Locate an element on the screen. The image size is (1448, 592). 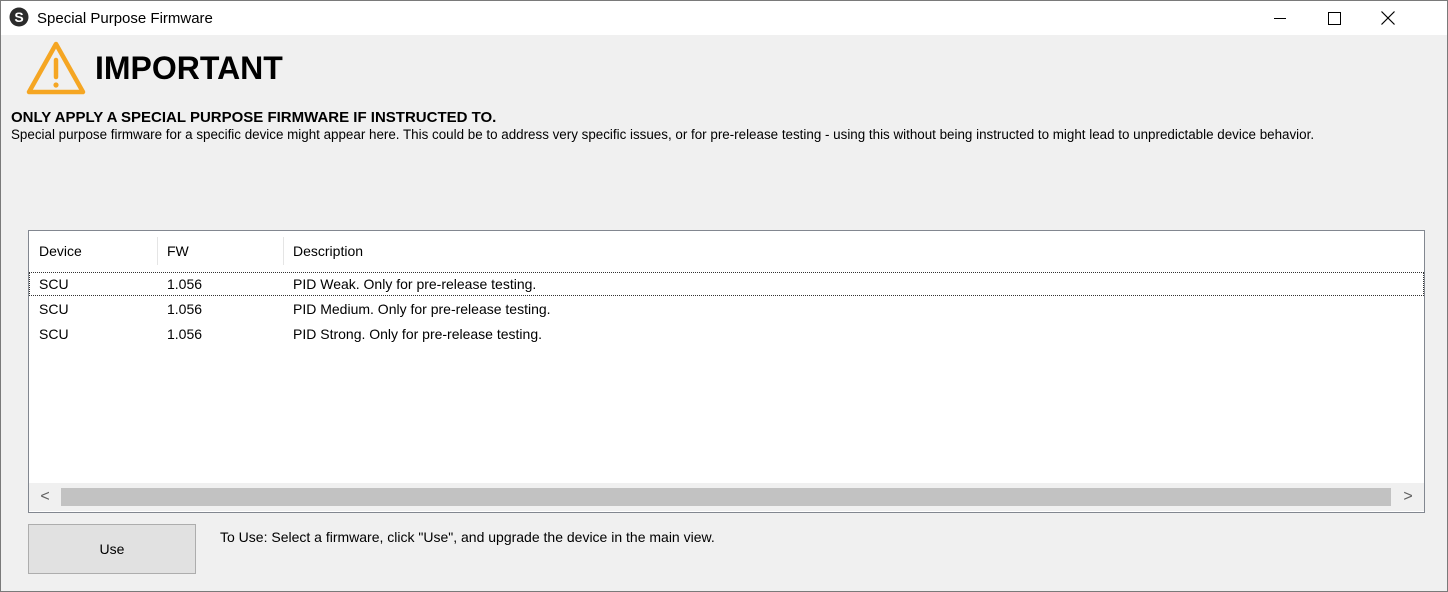
minimize-button is located at coordinates (1280, 18).